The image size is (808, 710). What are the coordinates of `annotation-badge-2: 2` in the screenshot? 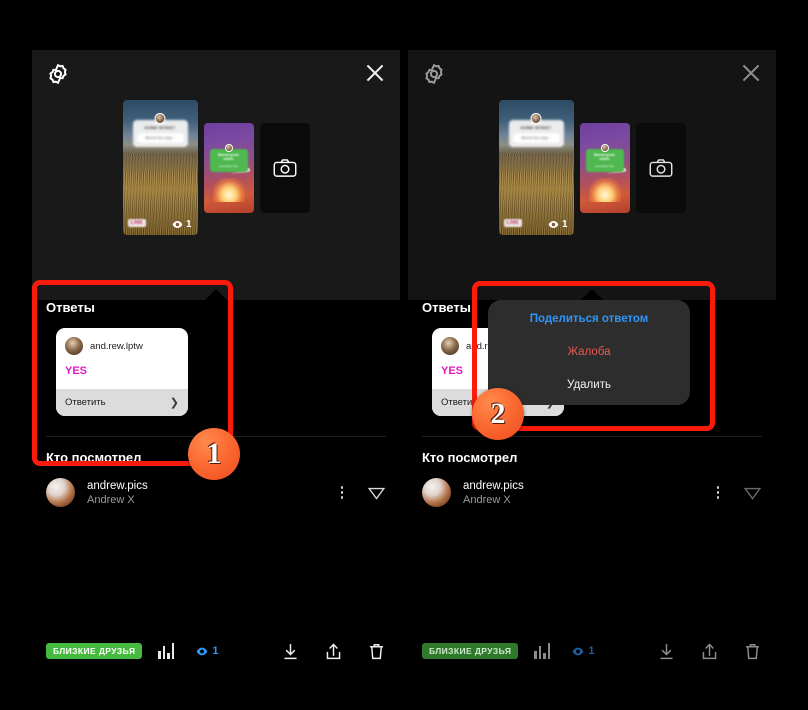 It's located at (498, 414).